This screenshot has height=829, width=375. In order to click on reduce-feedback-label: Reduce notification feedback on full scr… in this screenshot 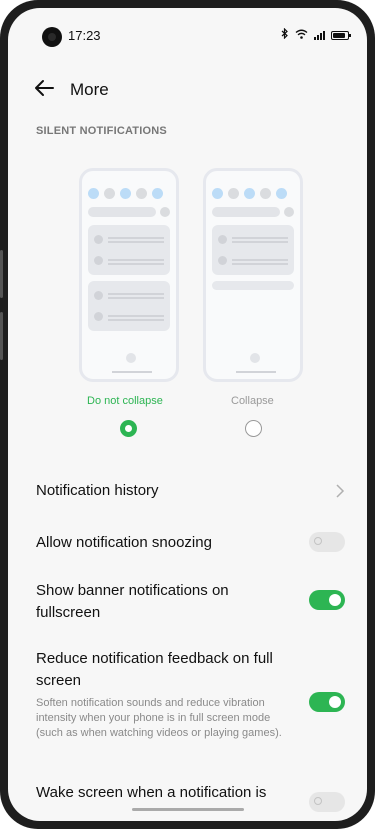, I will do `click(154, 669)`.